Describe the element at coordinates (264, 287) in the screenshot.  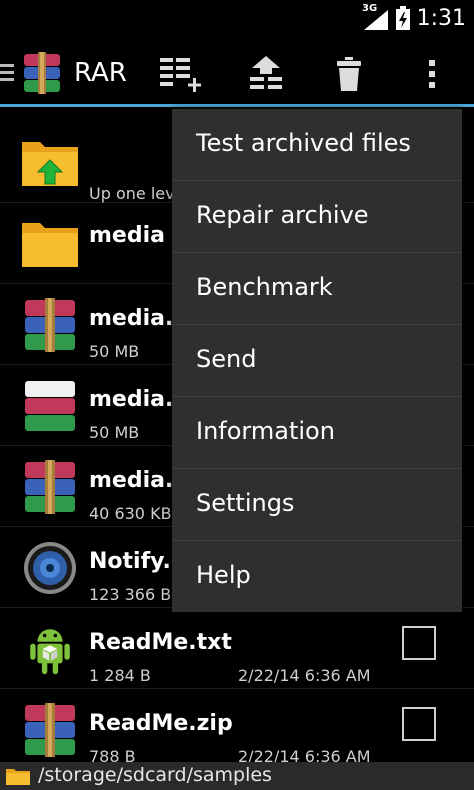
I see `menu-item-label: Benchmark` at that location.